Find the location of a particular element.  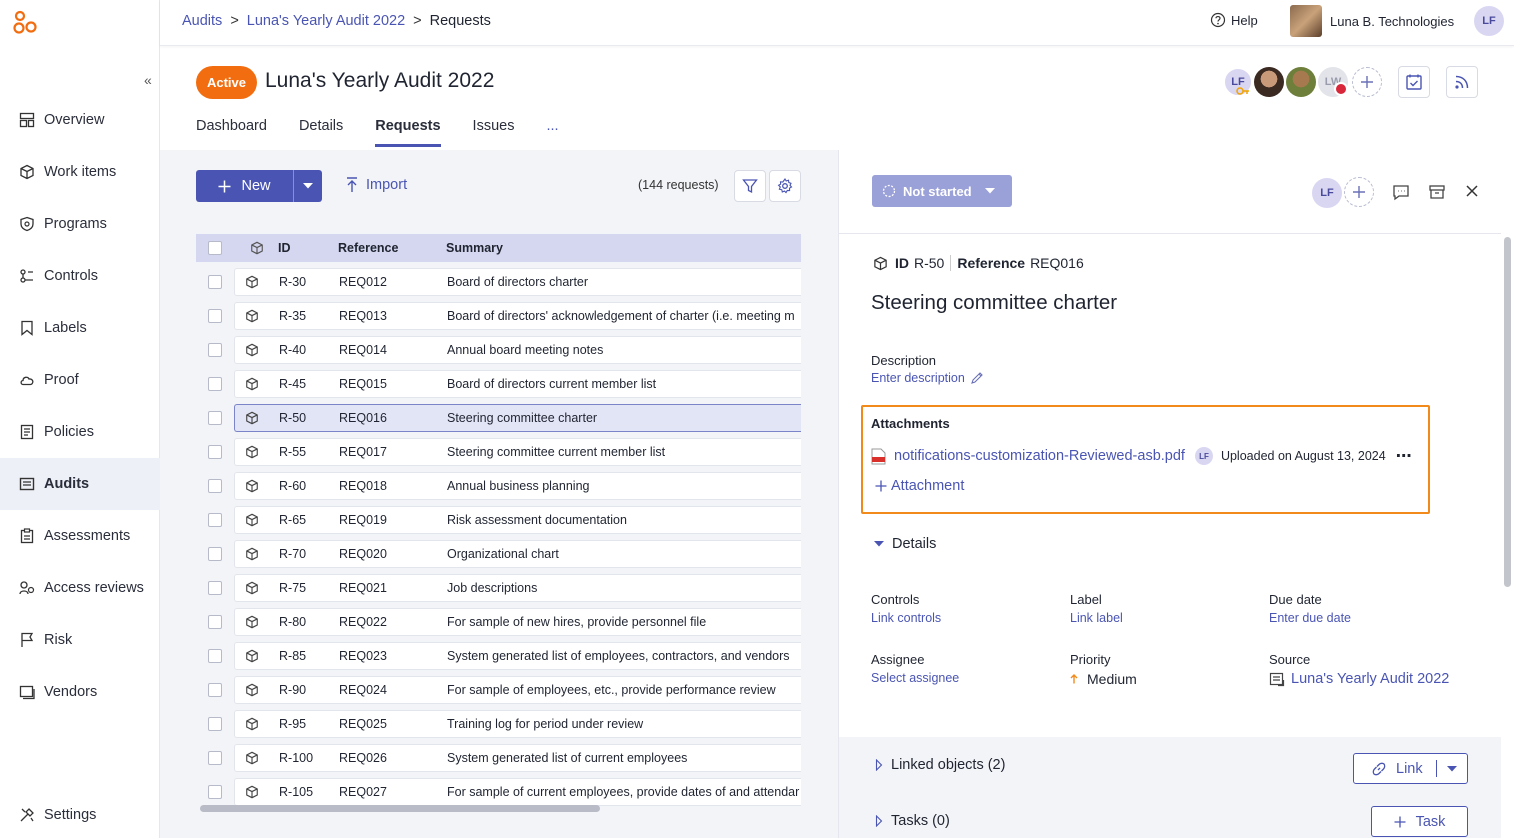

link-button: Link is located at coordinates (1396, 768).